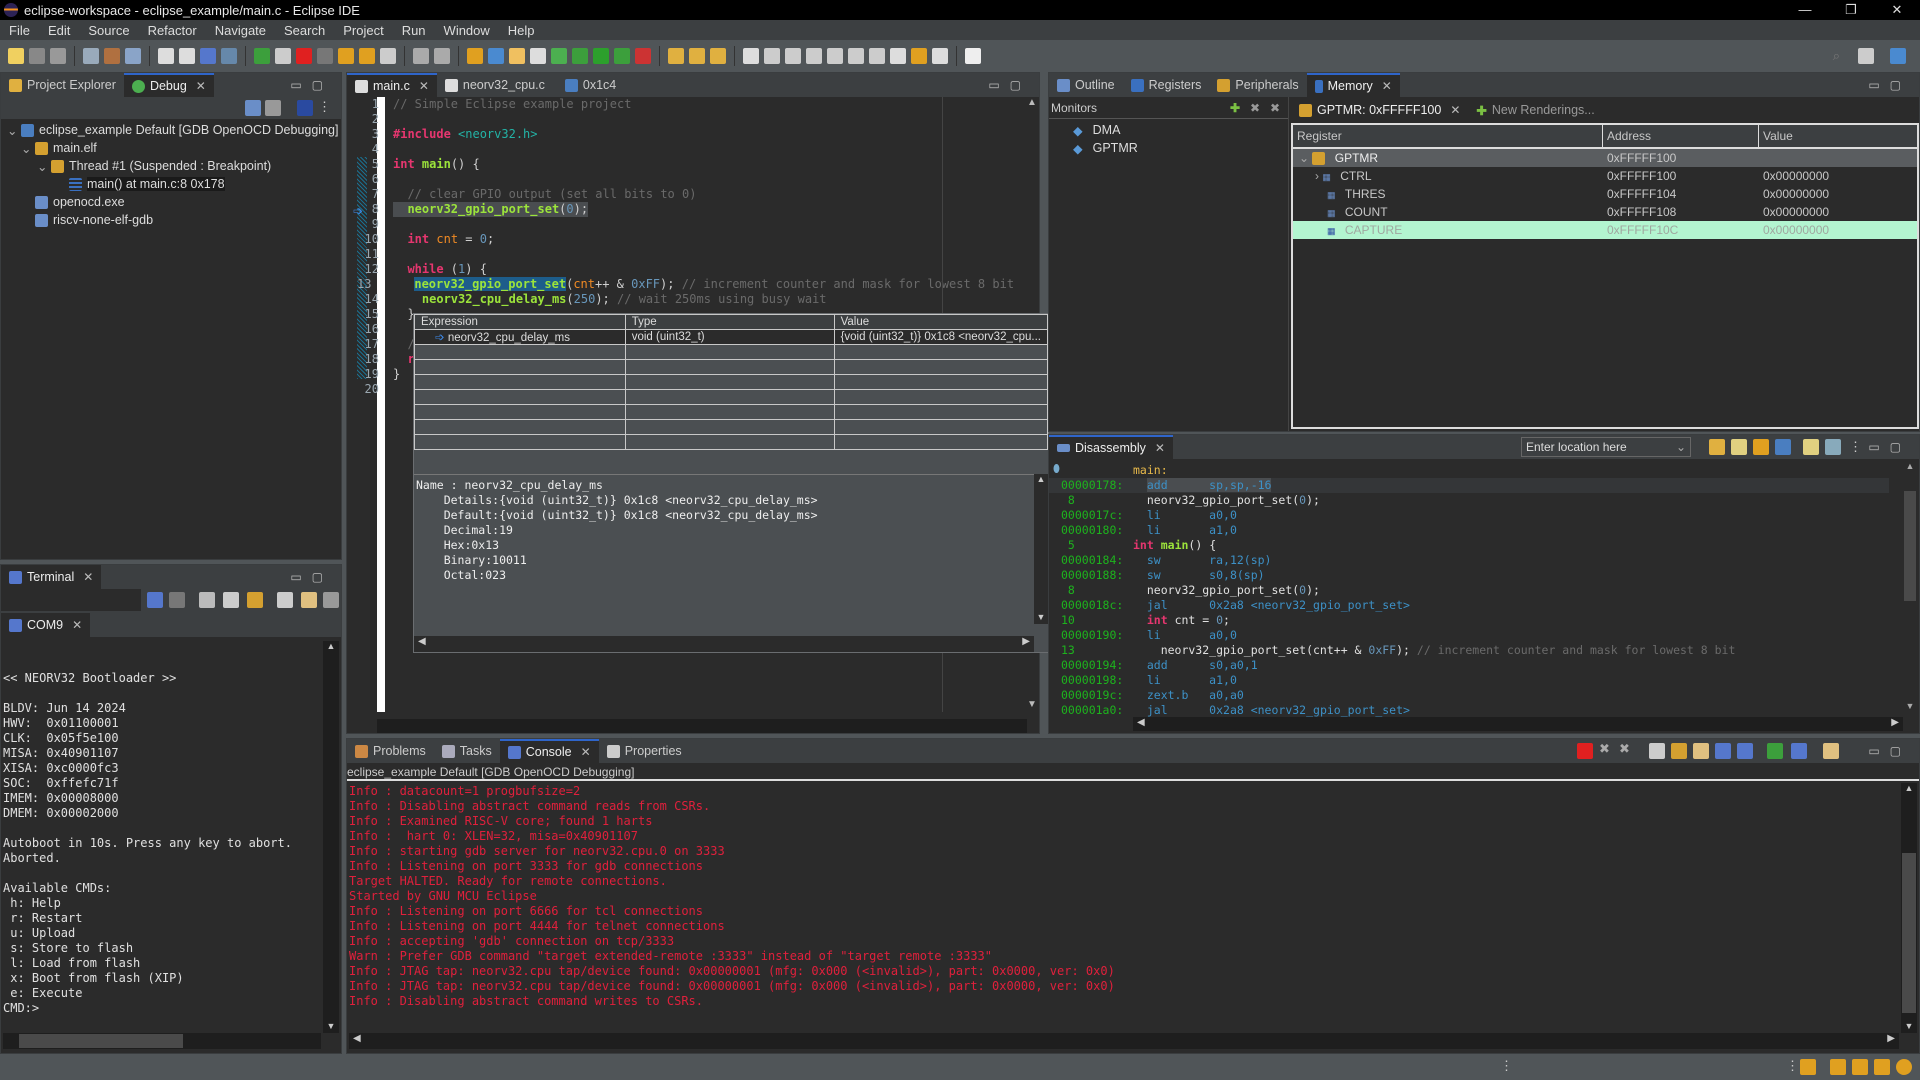 This screenshot has width=1920, height=1080. I want to click on build-hammer-icon, so click(112, 56).